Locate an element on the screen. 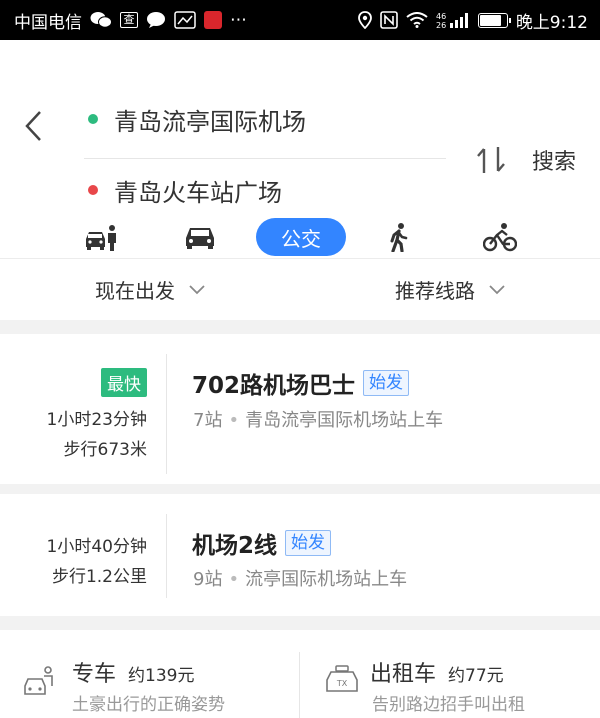 Image resolution: width=600 pixels, height=718 pixels. stops-info: 9站 • 流亭国际机场站上车 is located at coordinates (300, 578).